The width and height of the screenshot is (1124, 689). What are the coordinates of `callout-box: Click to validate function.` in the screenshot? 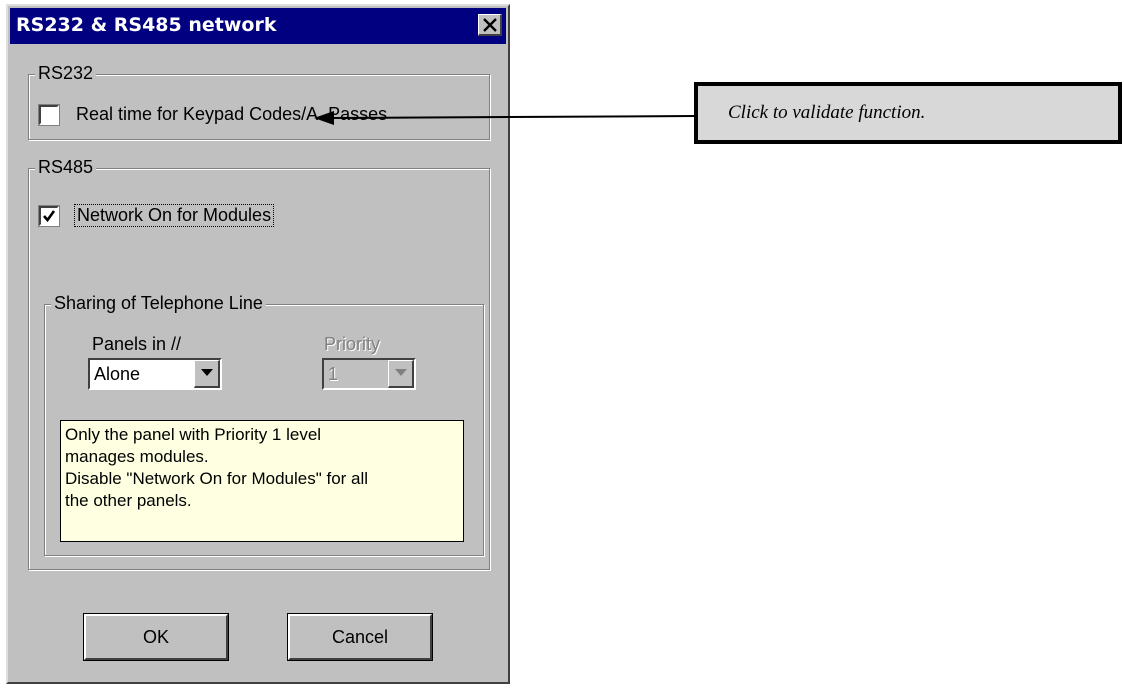 It's located at (908, 113).